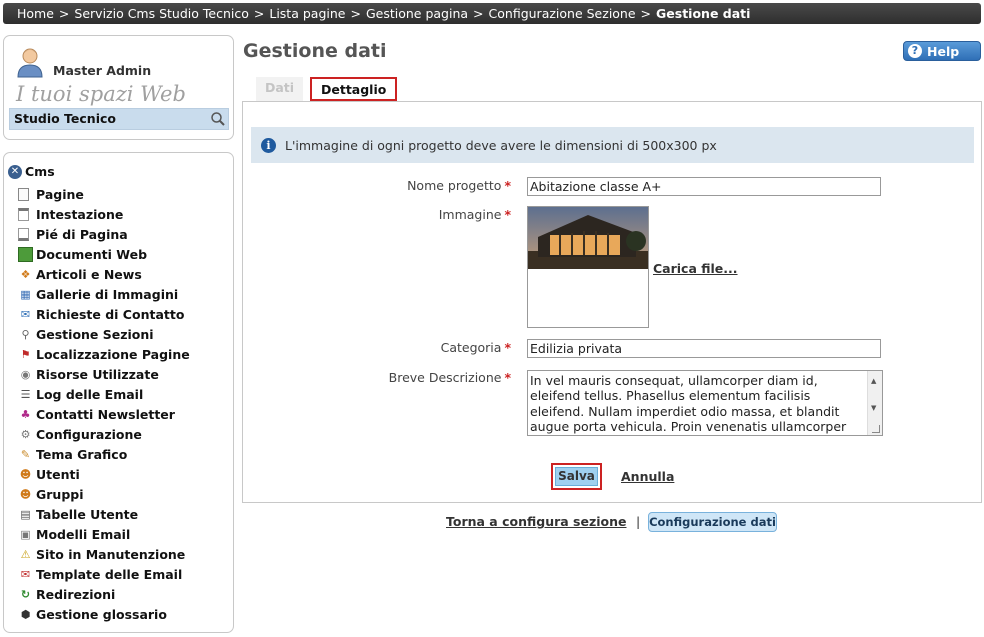 The width and height of the screenshot is (984, 637). Describe the element at coordinates (65, 118) in the screenshot. I see `site-name: Studio Tecnico` at that location.